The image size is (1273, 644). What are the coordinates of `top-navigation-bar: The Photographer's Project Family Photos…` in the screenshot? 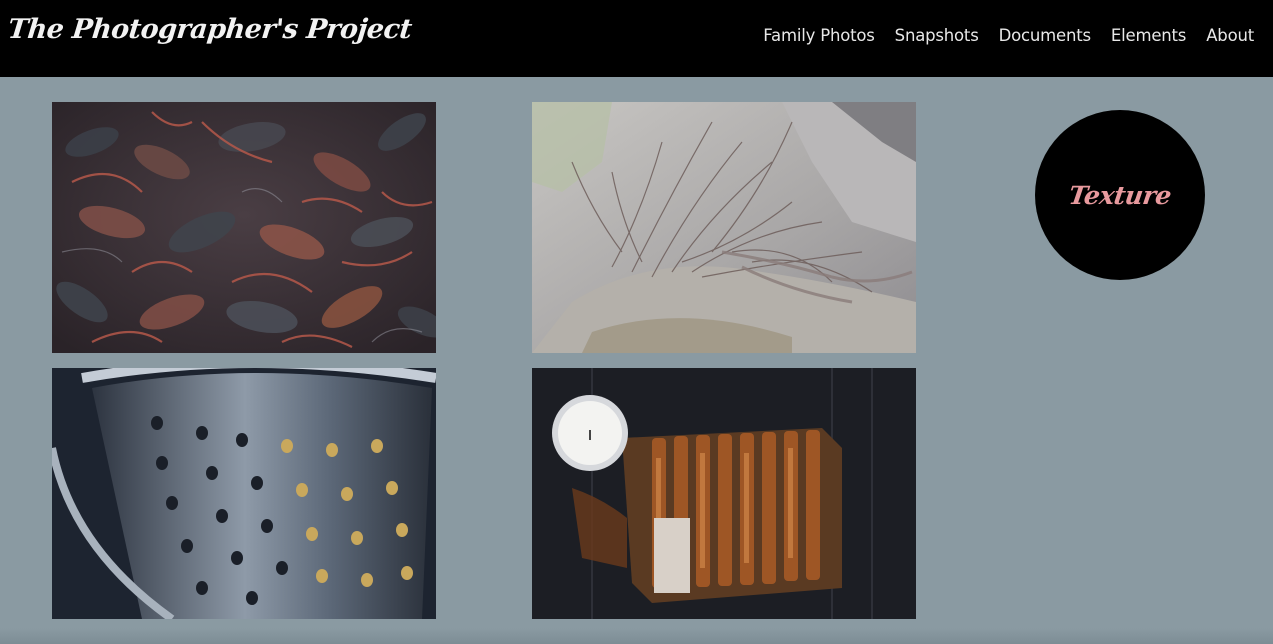 It's located at (636, 38).